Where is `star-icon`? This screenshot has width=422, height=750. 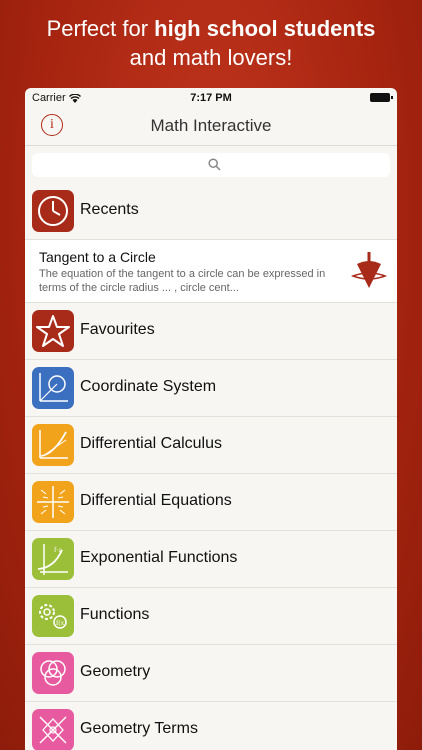 star-icon is located at coordinates (53, 331).